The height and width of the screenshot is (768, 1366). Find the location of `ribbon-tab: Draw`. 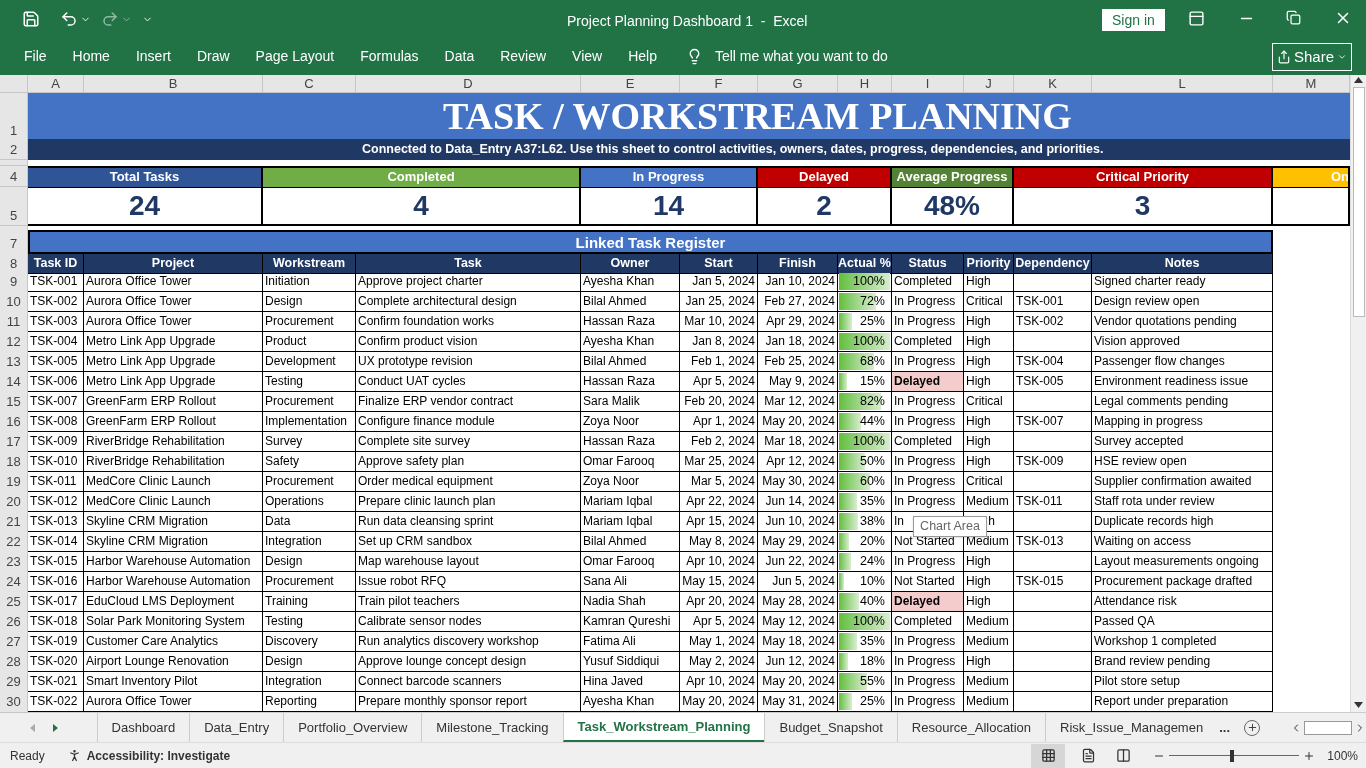

ribbon-tab: Draw is located at coordinates (213, 56).